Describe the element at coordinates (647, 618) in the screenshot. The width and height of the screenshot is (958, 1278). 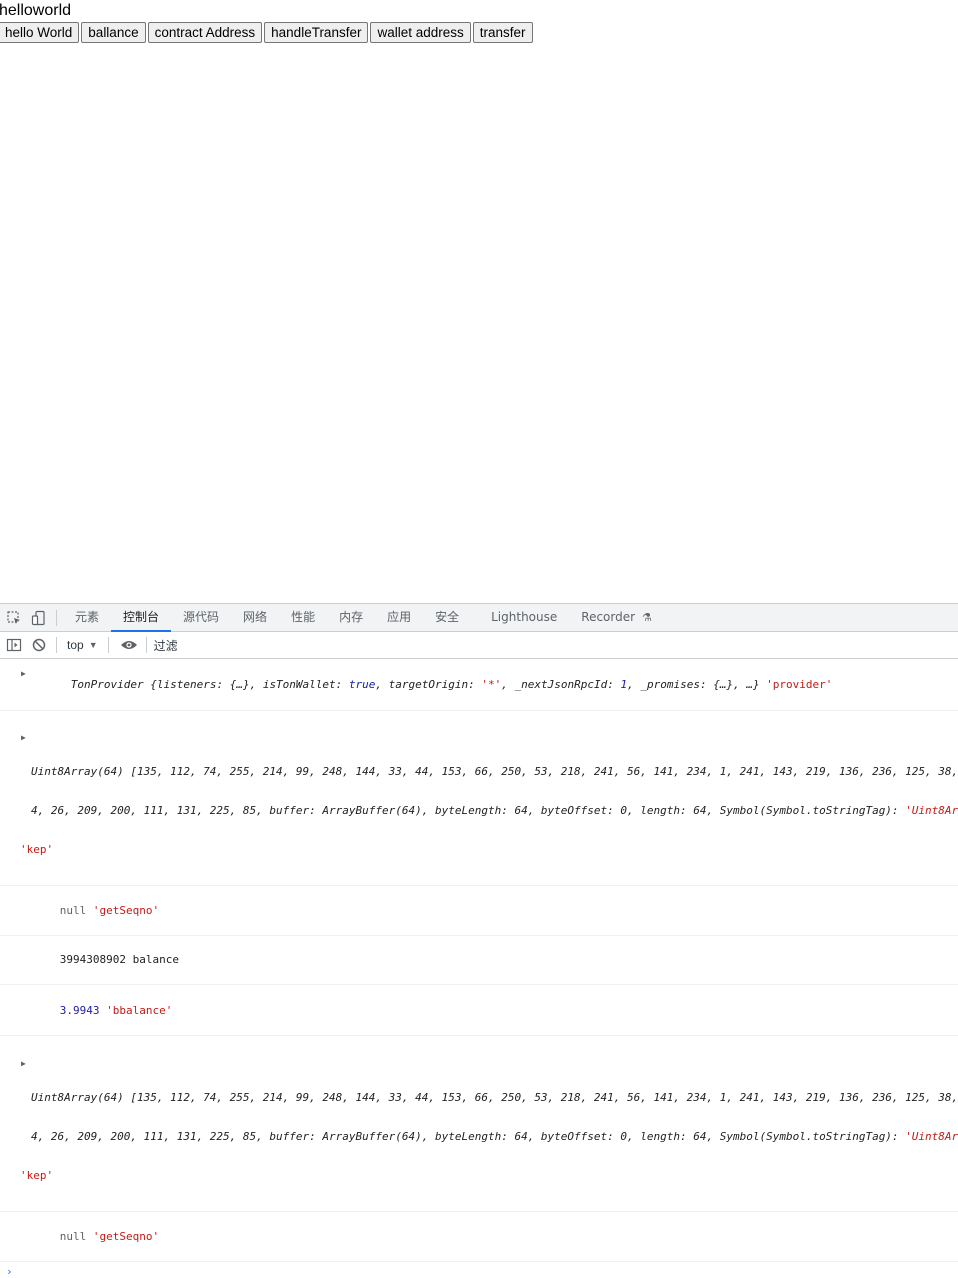
I see `experimental-flask-icon: ⚗` at that location.